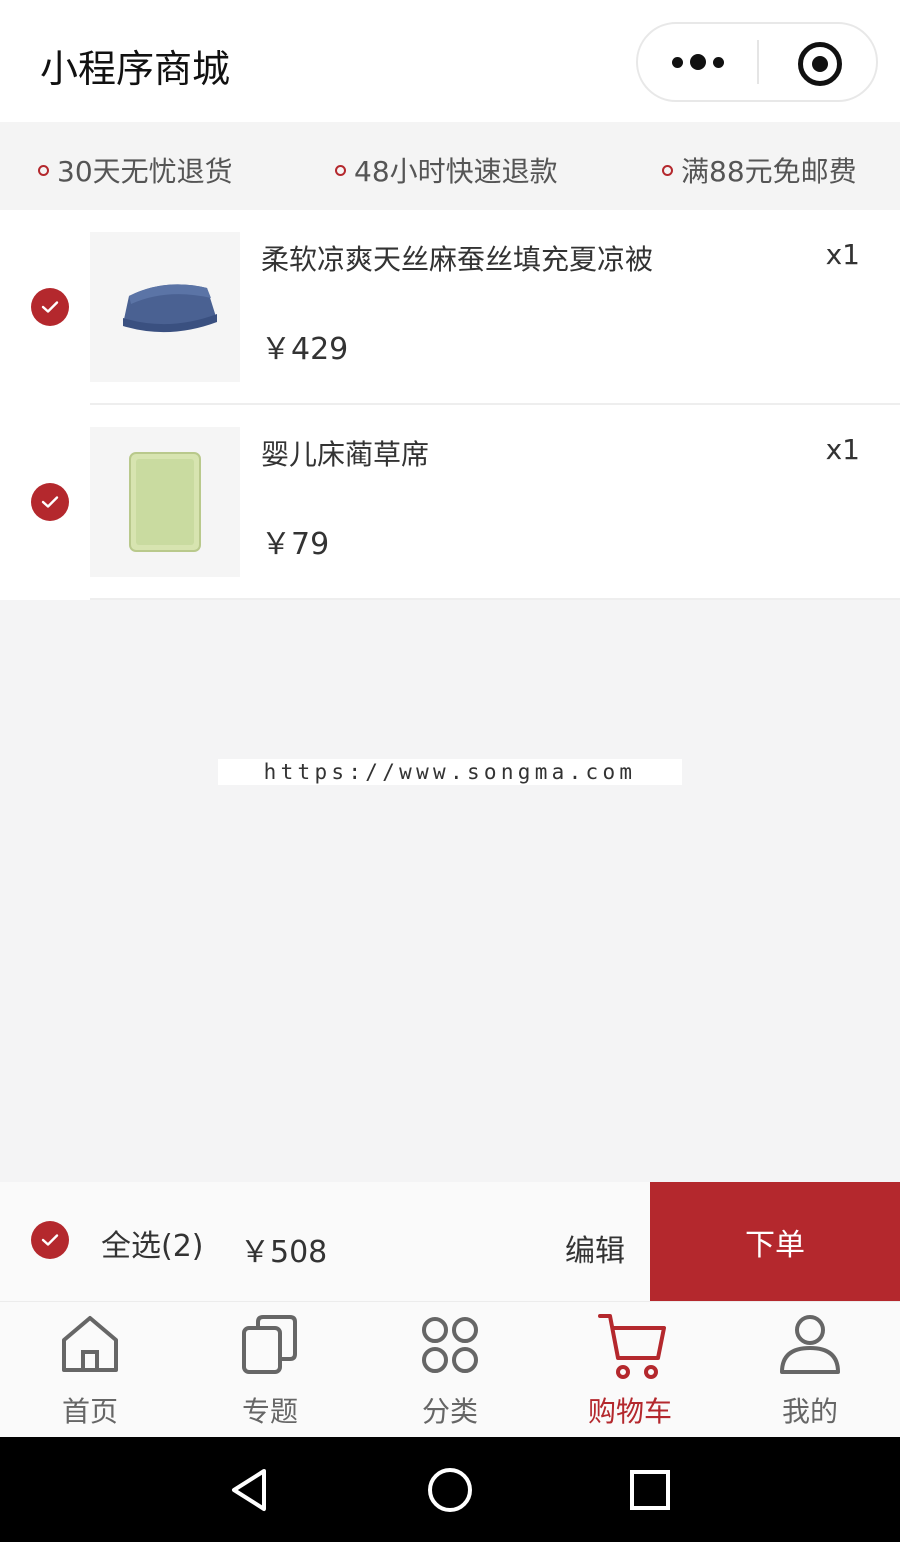  Describe the element at coordinates (152, 1243) in the screenshot. I see `select-all-label: 全选(2)` at that location.